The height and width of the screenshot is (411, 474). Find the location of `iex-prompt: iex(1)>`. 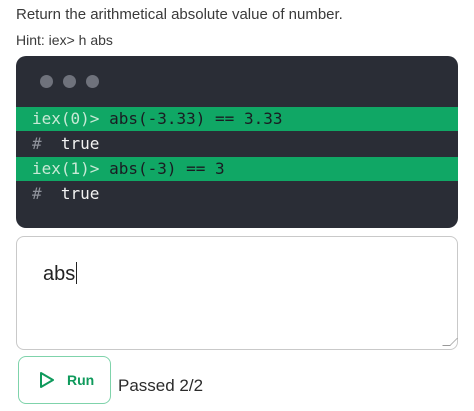

iex-prompt: iex(1)> is located at coordinates (66, 168).